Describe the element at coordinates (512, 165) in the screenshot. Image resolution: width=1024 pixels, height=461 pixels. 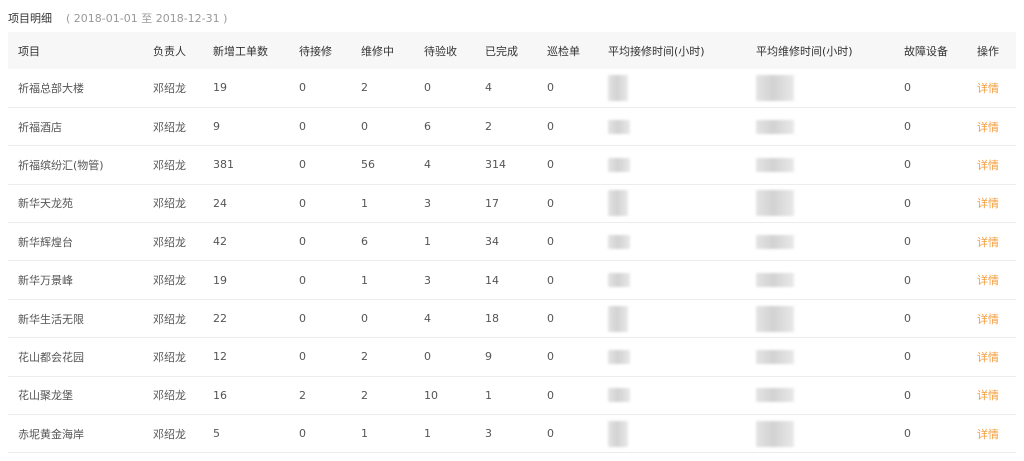
I see `table-row: 祈福缤纷汇(物管) 邓绍龙 381 0 56 4 314 0 0 详情` at that location.